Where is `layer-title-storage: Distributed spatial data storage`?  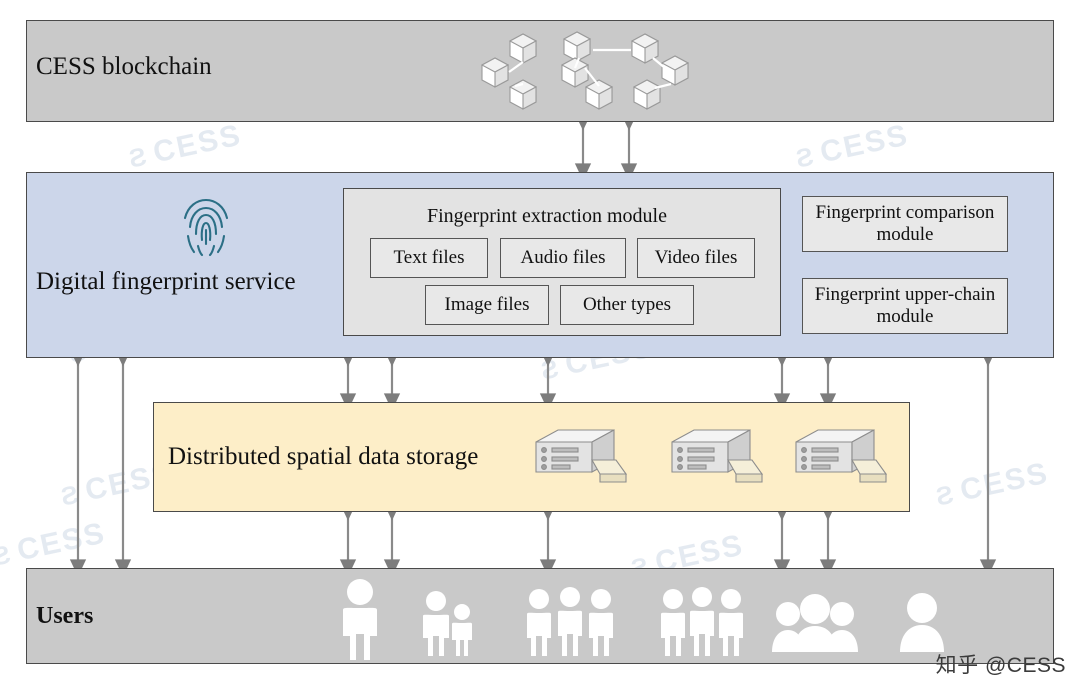
layer-title-storage: Distributed spatial data storage is located at coordinates (323, 456).